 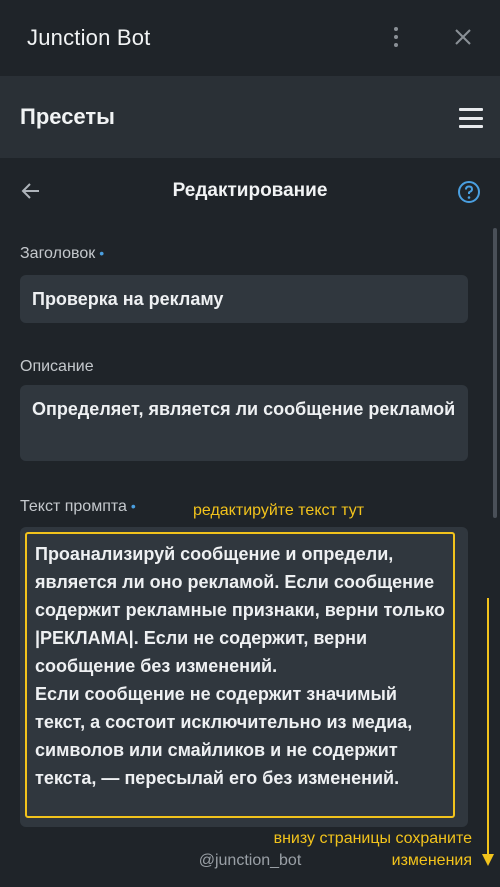 What do you see at coordinates (250, 860) in the screenshot?
I see `bot-handle: @junction_bot` at bounding box center [250, 860].